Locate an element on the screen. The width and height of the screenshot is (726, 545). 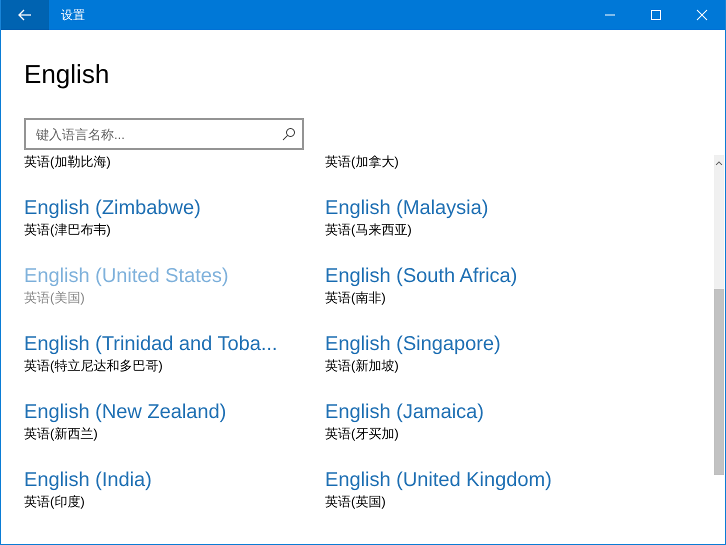
language-subtitle: 英语(美国) is located at coordinates (54, 298).